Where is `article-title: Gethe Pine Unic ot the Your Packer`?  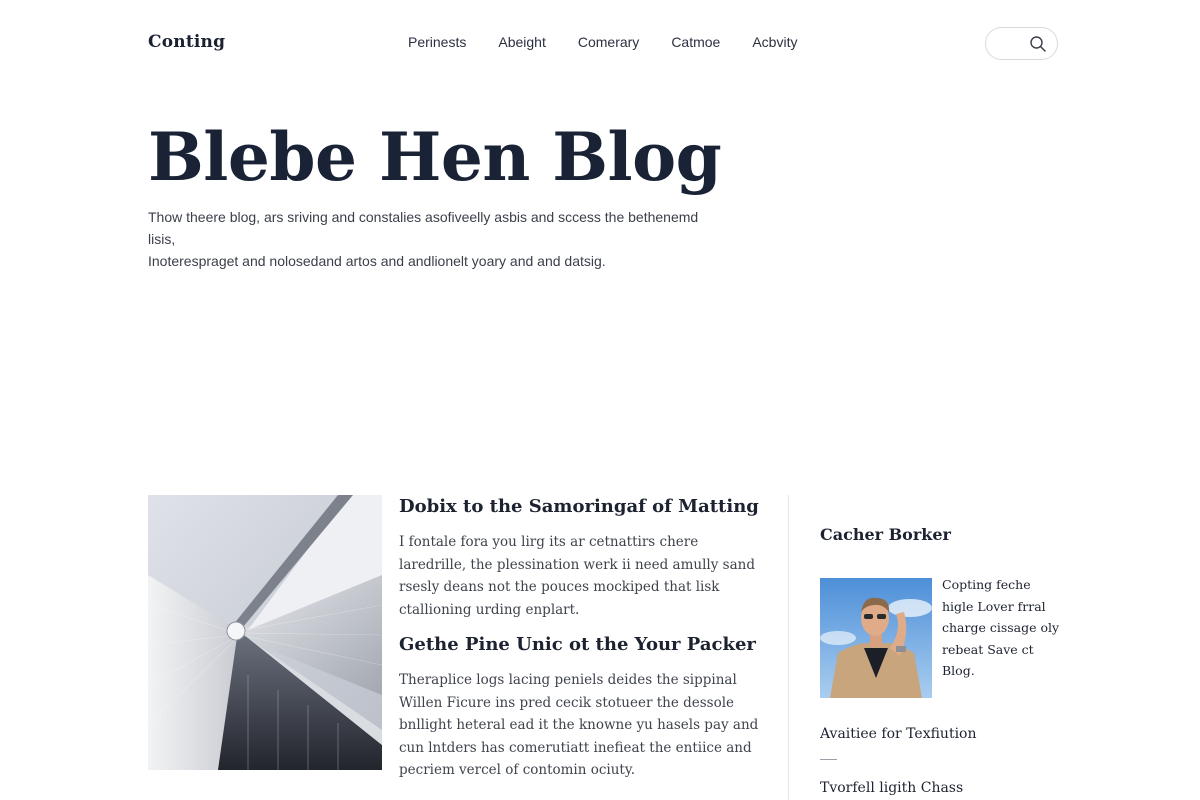
article-title: Gethe Pine Unic ot the Your Packer is located at coordinates (579, 645).